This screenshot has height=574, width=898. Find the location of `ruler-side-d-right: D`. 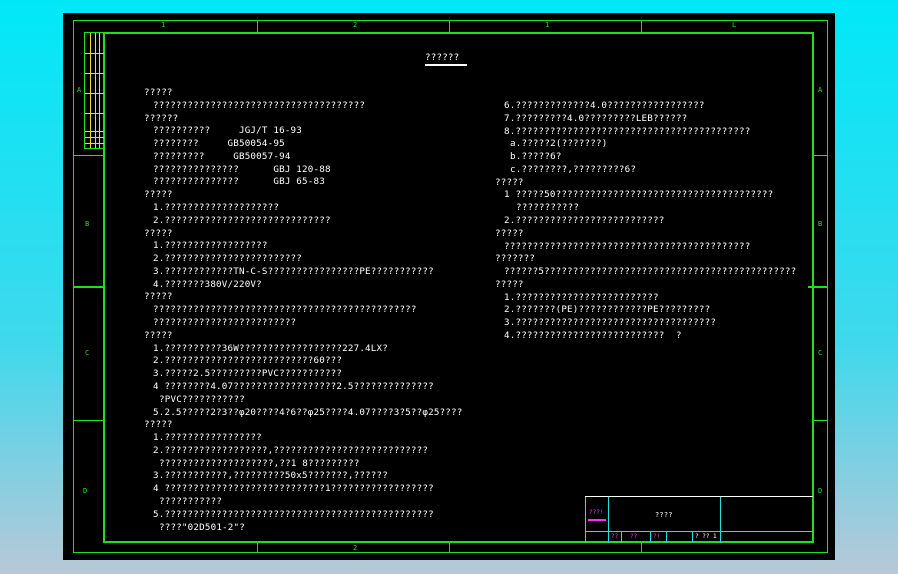

ruler-side-d-right: D is located at coordinates (820, 491).